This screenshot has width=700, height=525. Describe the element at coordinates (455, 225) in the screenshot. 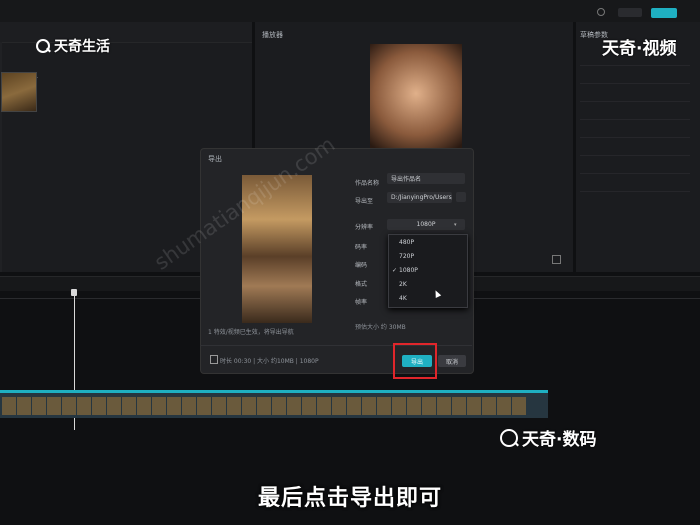

I see `chevron-down-icon: ▾` at that location.